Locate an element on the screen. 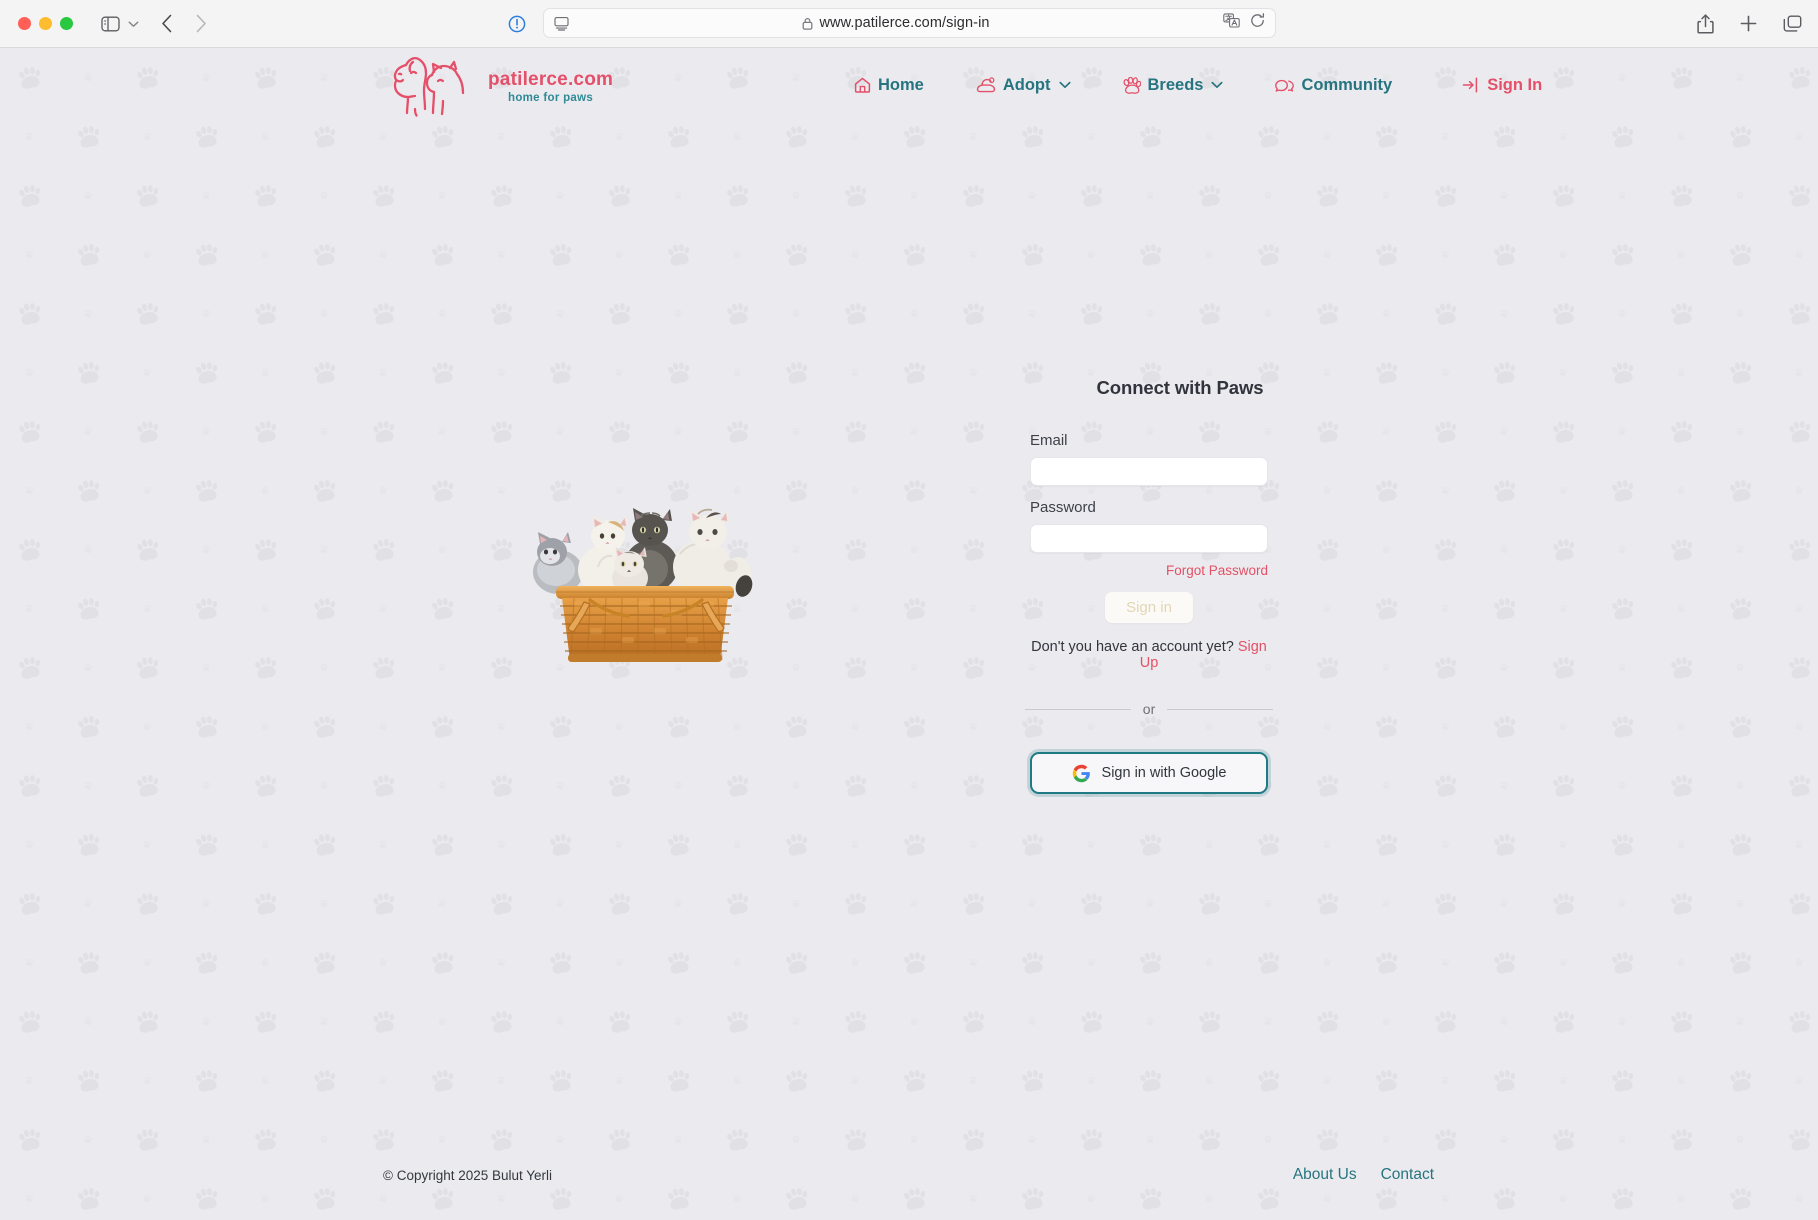  nav-item-adopt-label: Adopt is located at coordinates (1026, 84).